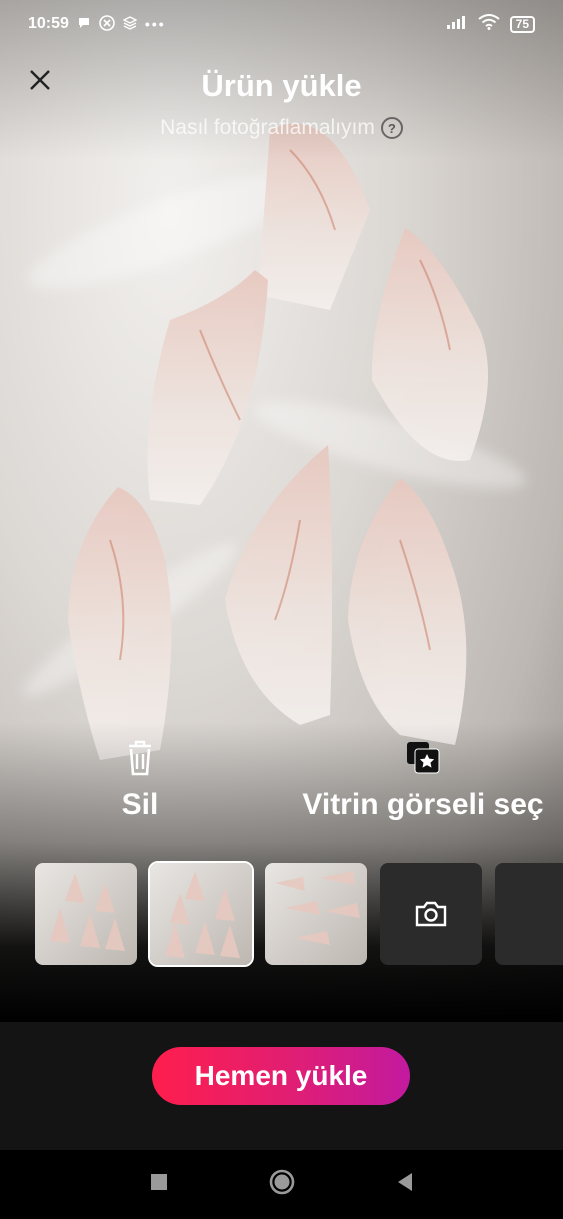 The height and width of the screenshot is (1219, 563). I want to click on signal-icon, so click(457, 24).